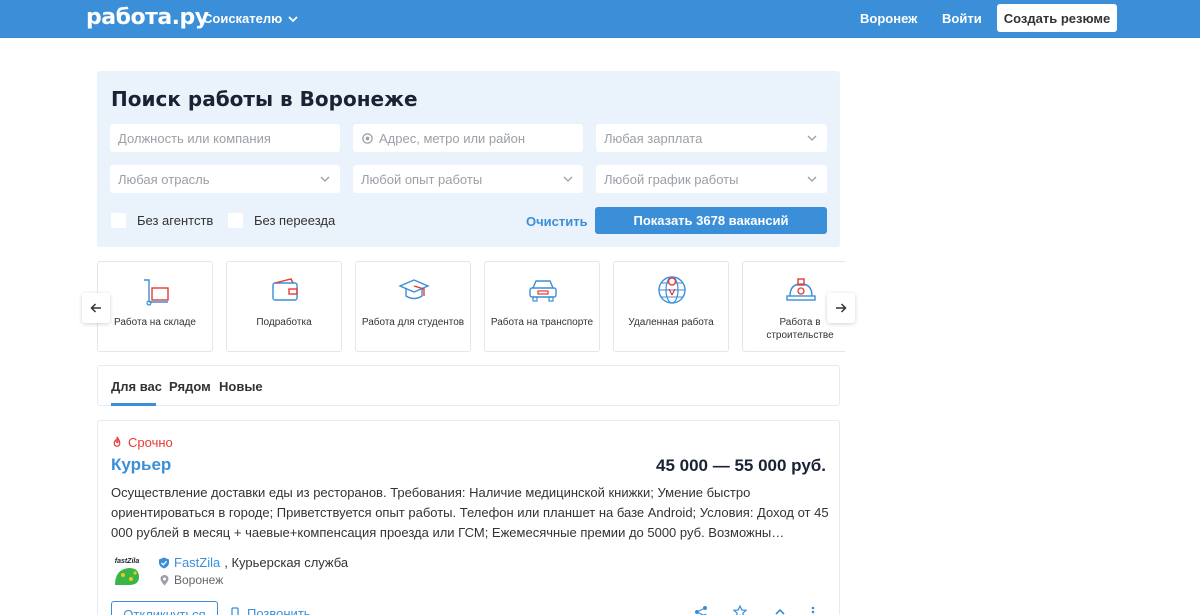 The image size is (1200, 615). I want to click on company-name-link: FastZila, so click(197, 562).